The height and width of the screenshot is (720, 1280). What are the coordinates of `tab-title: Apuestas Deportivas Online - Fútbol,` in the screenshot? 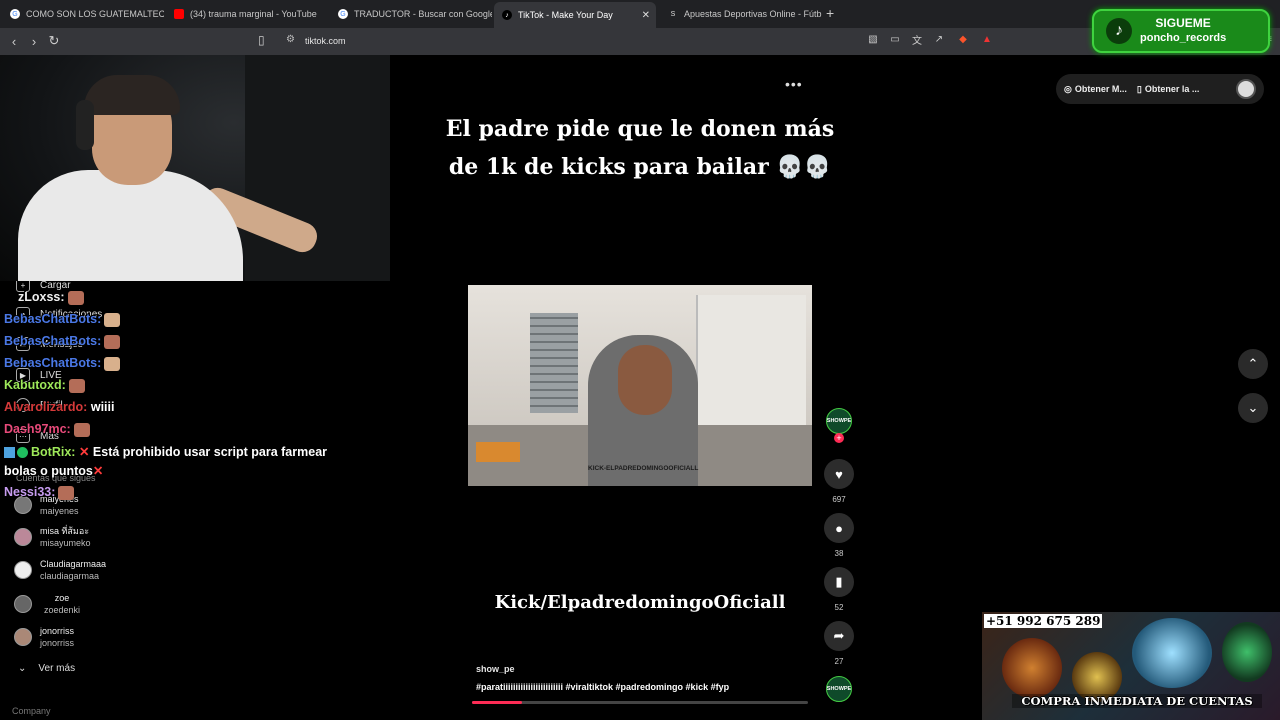 It's located at (753, 14).